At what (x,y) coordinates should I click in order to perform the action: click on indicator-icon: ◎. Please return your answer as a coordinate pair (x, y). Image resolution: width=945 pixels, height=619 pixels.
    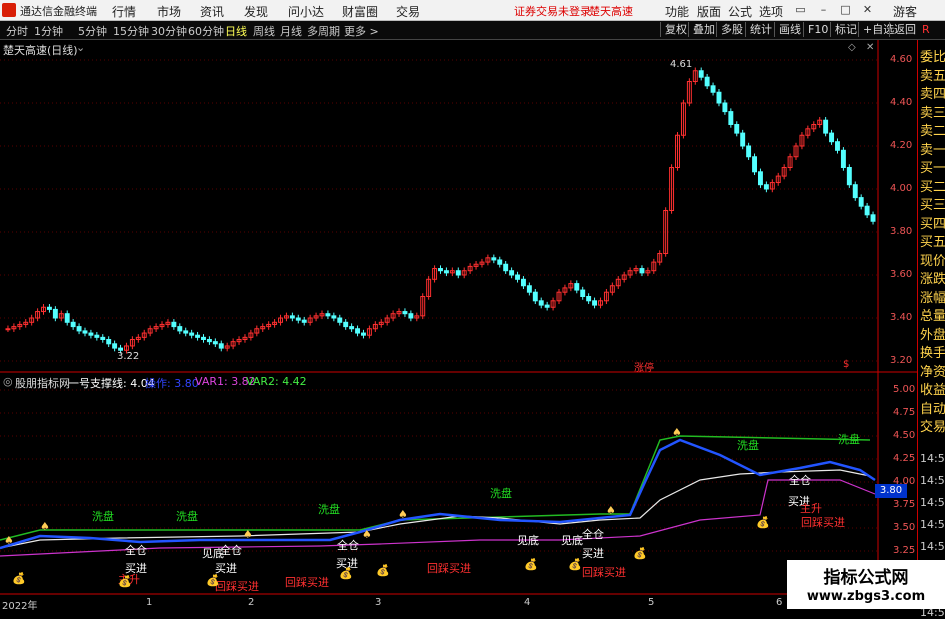
    Looking at the image, I should click on (8, 381).